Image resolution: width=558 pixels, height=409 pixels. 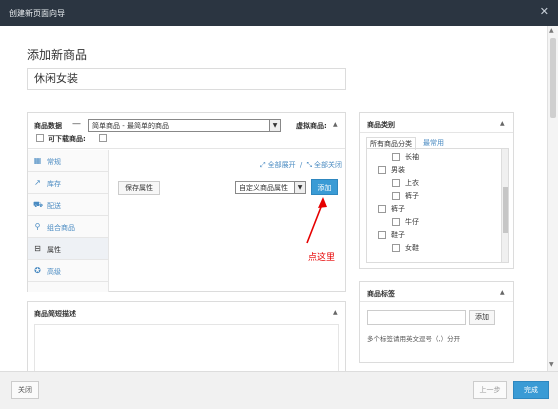 What do you see at coordinates (130, 126) in the screenshot?
I see `product-type-value: 简单商品 - 最简单的商品` at bounding box center [130, 126].